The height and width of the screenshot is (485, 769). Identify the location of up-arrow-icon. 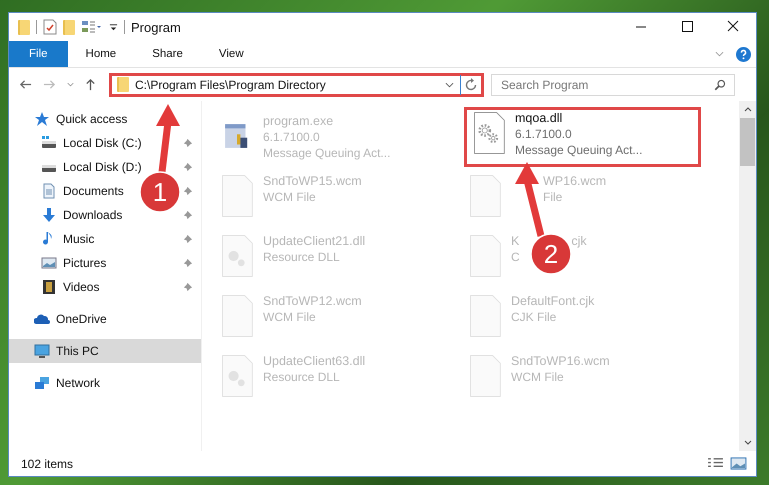
(90, 84).